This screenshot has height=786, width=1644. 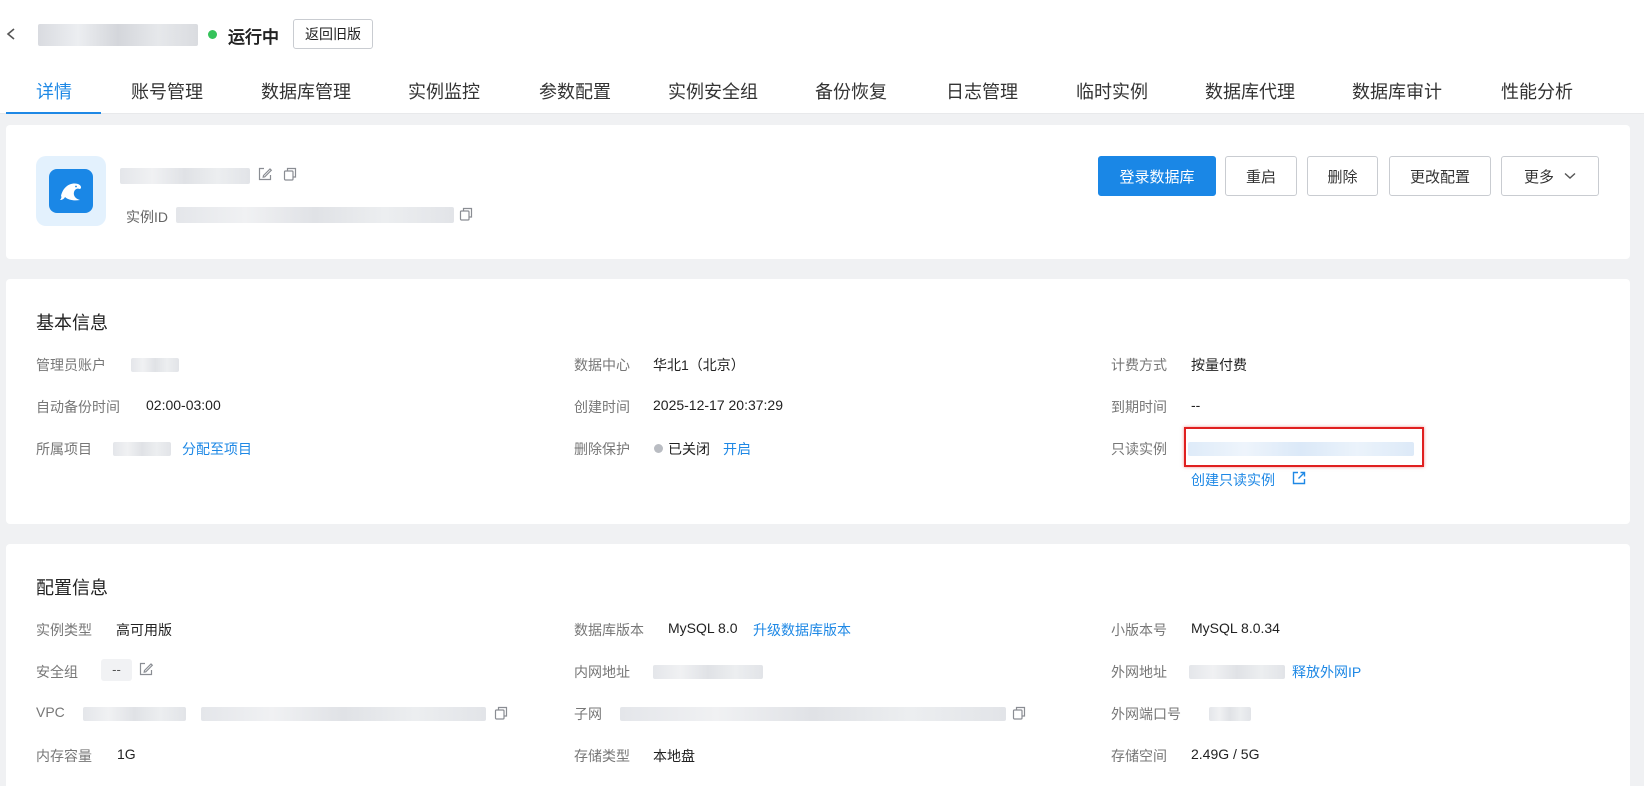 What do you see at coordinates (144, 630) in the screenshot?
I see `instance-type-value: 高可用版` at bounding box center [144, 630].